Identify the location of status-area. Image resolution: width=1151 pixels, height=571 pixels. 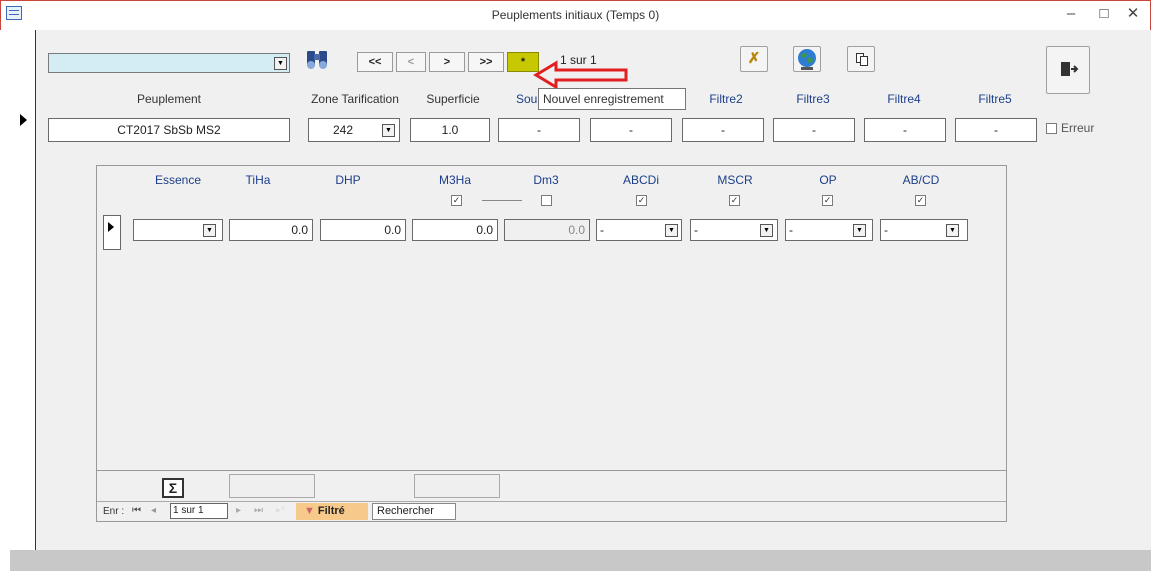
(580, 560).